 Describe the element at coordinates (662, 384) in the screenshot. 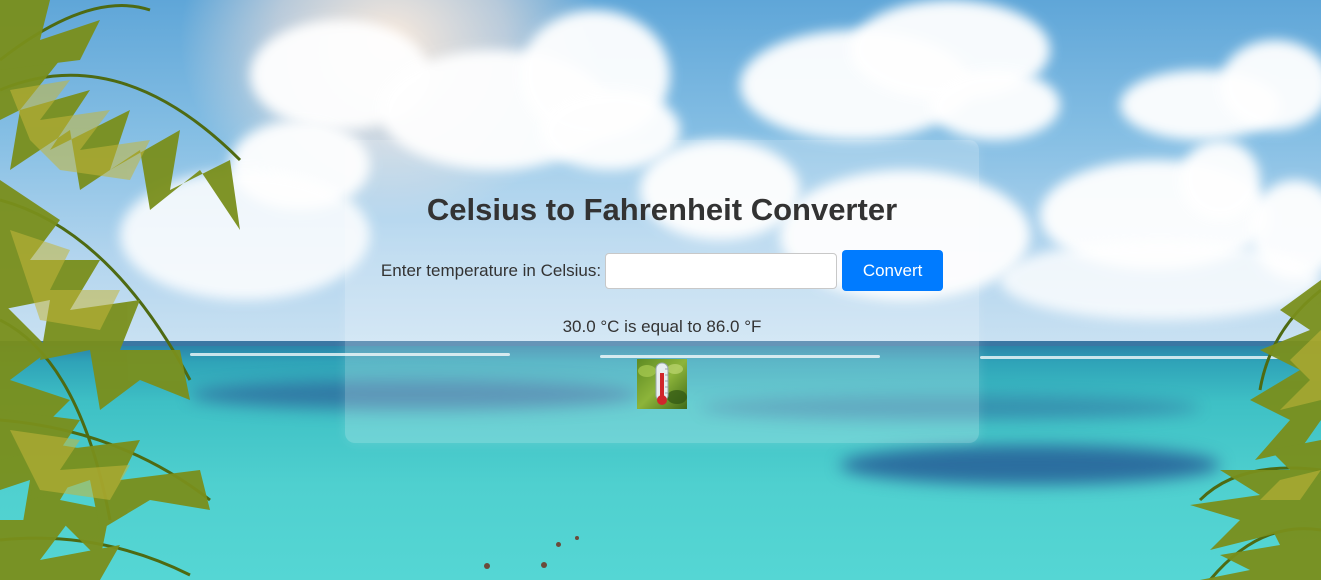

I see `thermometer-icon` at that location.